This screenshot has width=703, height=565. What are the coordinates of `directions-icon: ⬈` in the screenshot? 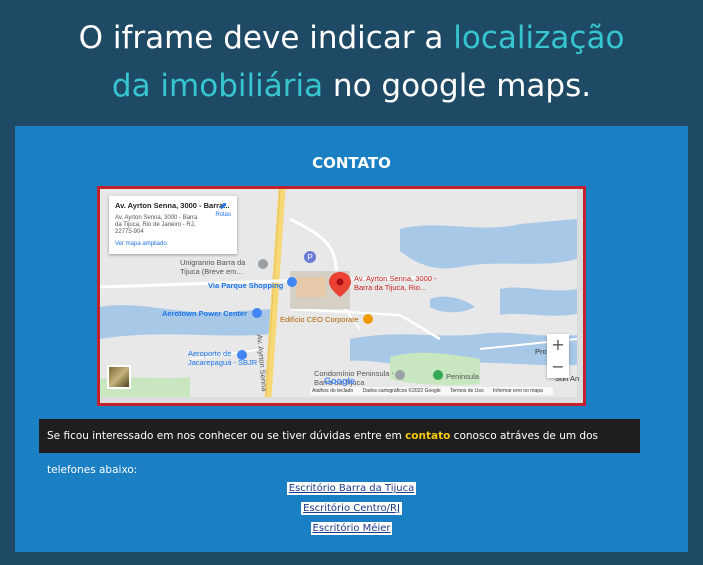 It's located at (223, 206).